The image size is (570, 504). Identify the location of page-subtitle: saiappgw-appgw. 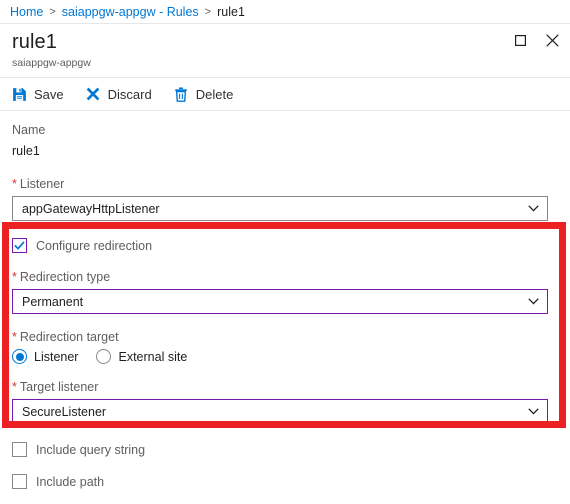
(51, 63).